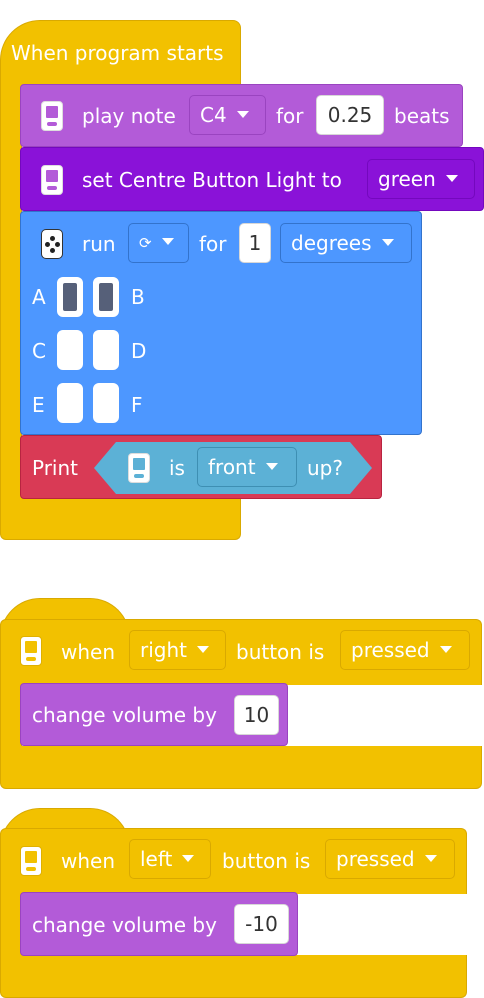  What do you see at coordinates (227, 115) in the screenshot?
I see `note-dropdown: C4` at bounding box center [227, 115].